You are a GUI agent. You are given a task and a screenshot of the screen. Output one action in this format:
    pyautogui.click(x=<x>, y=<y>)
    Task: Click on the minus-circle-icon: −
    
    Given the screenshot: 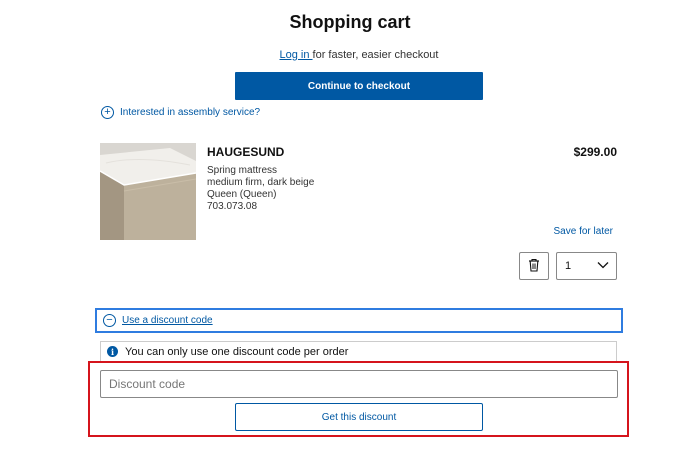 What is the action you would take?
    pyautogui.click(x=109, y=320)
    